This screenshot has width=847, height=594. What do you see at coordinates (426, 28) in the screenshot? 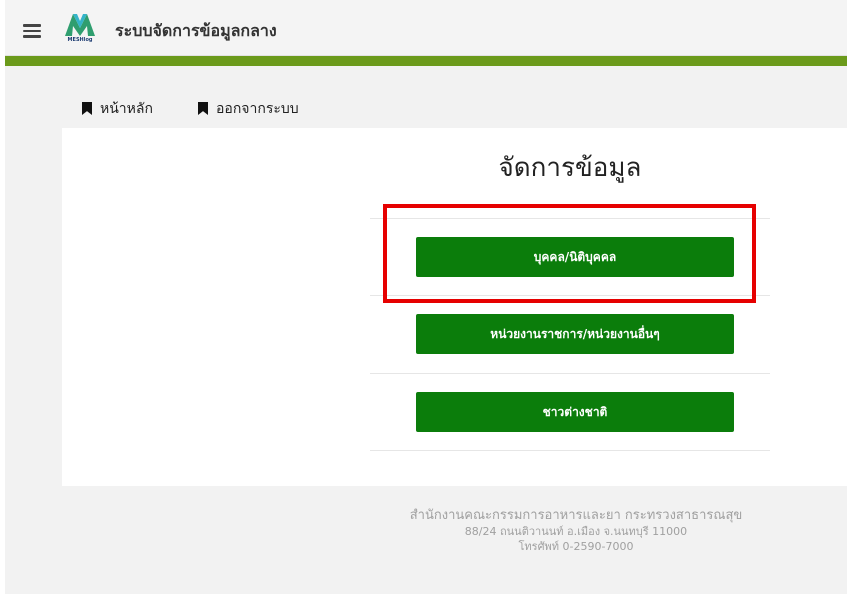
I see `top-bar: MESHlog ระบบจัดการข้อมูลกลาง` at bounding box center [426, 28].